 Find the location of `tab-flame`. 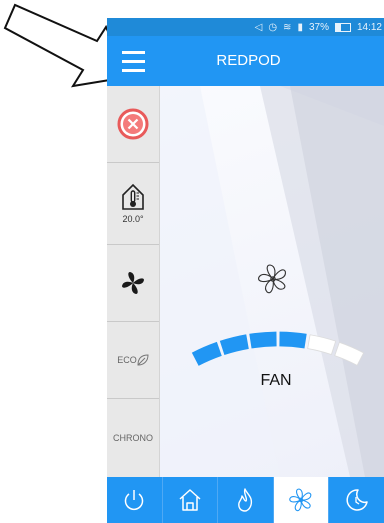

tab-flame is located at coordinates (246, 500).